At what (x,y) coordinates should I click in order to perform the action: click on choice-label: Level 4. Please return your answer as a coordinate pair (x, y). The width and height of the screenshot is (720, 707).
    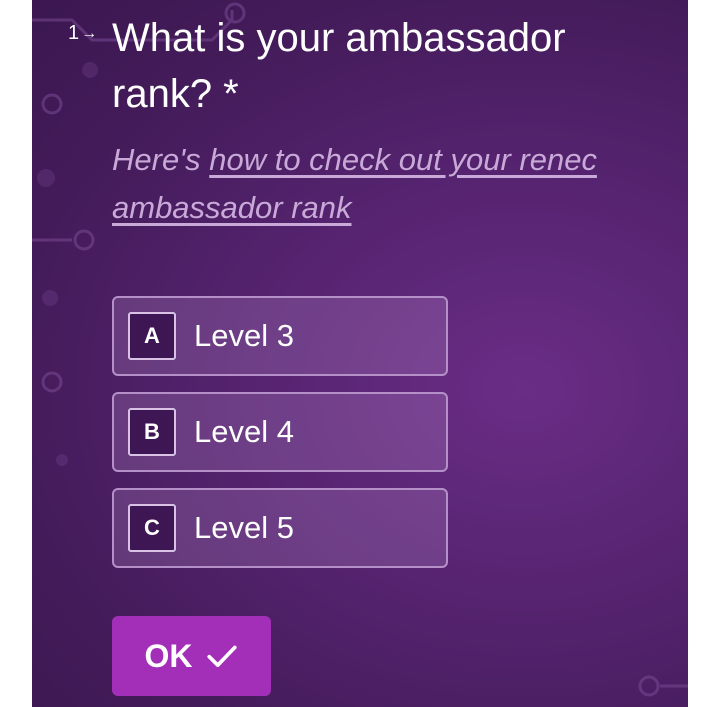
    Looking at the image, I should click on (244, 431).